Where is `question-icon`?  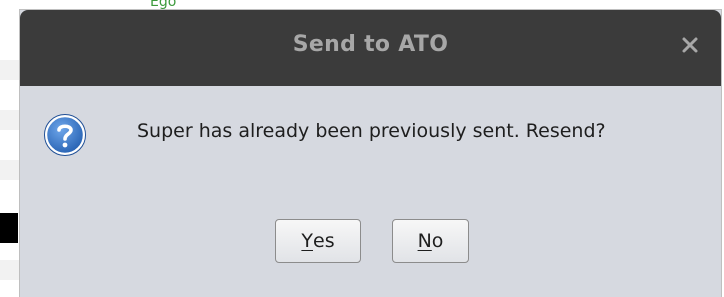 question-icon is located at coordinates (65, 135).